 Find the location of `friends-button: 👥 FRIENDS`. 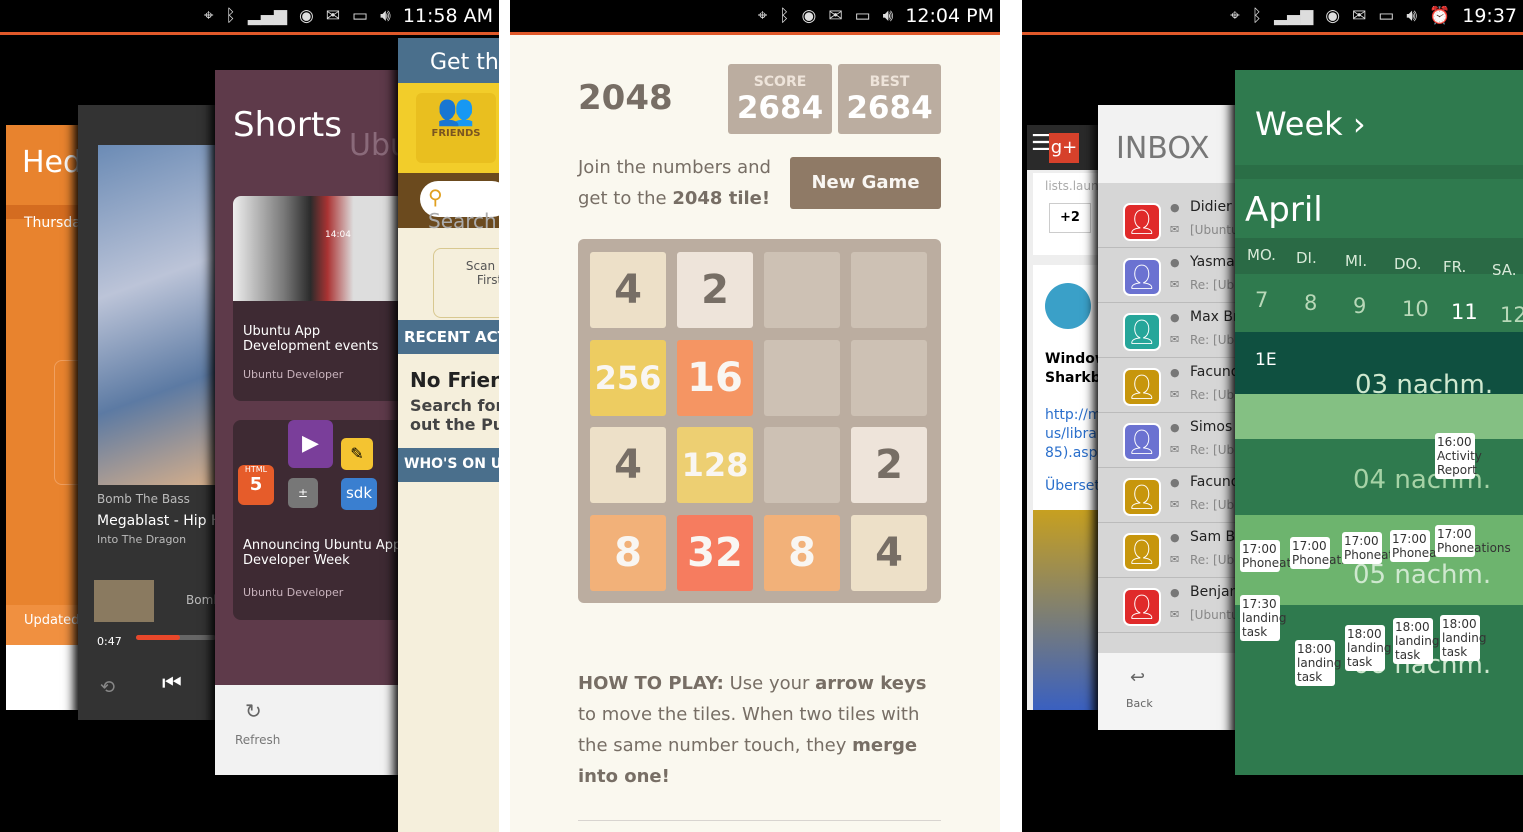

friends-button: 👥 FRIENDS is located at coordinates (456, 128).